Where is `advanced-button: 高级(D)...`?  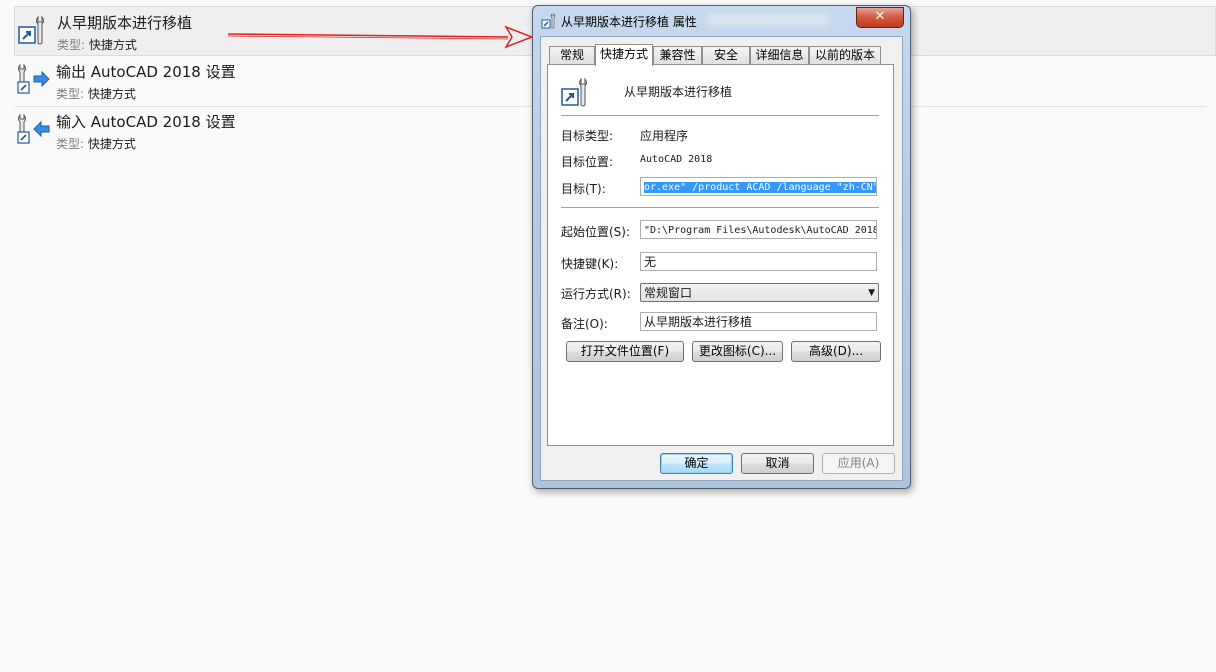 advanced-button: 高级(D)... is located at coordinates (836, 351).